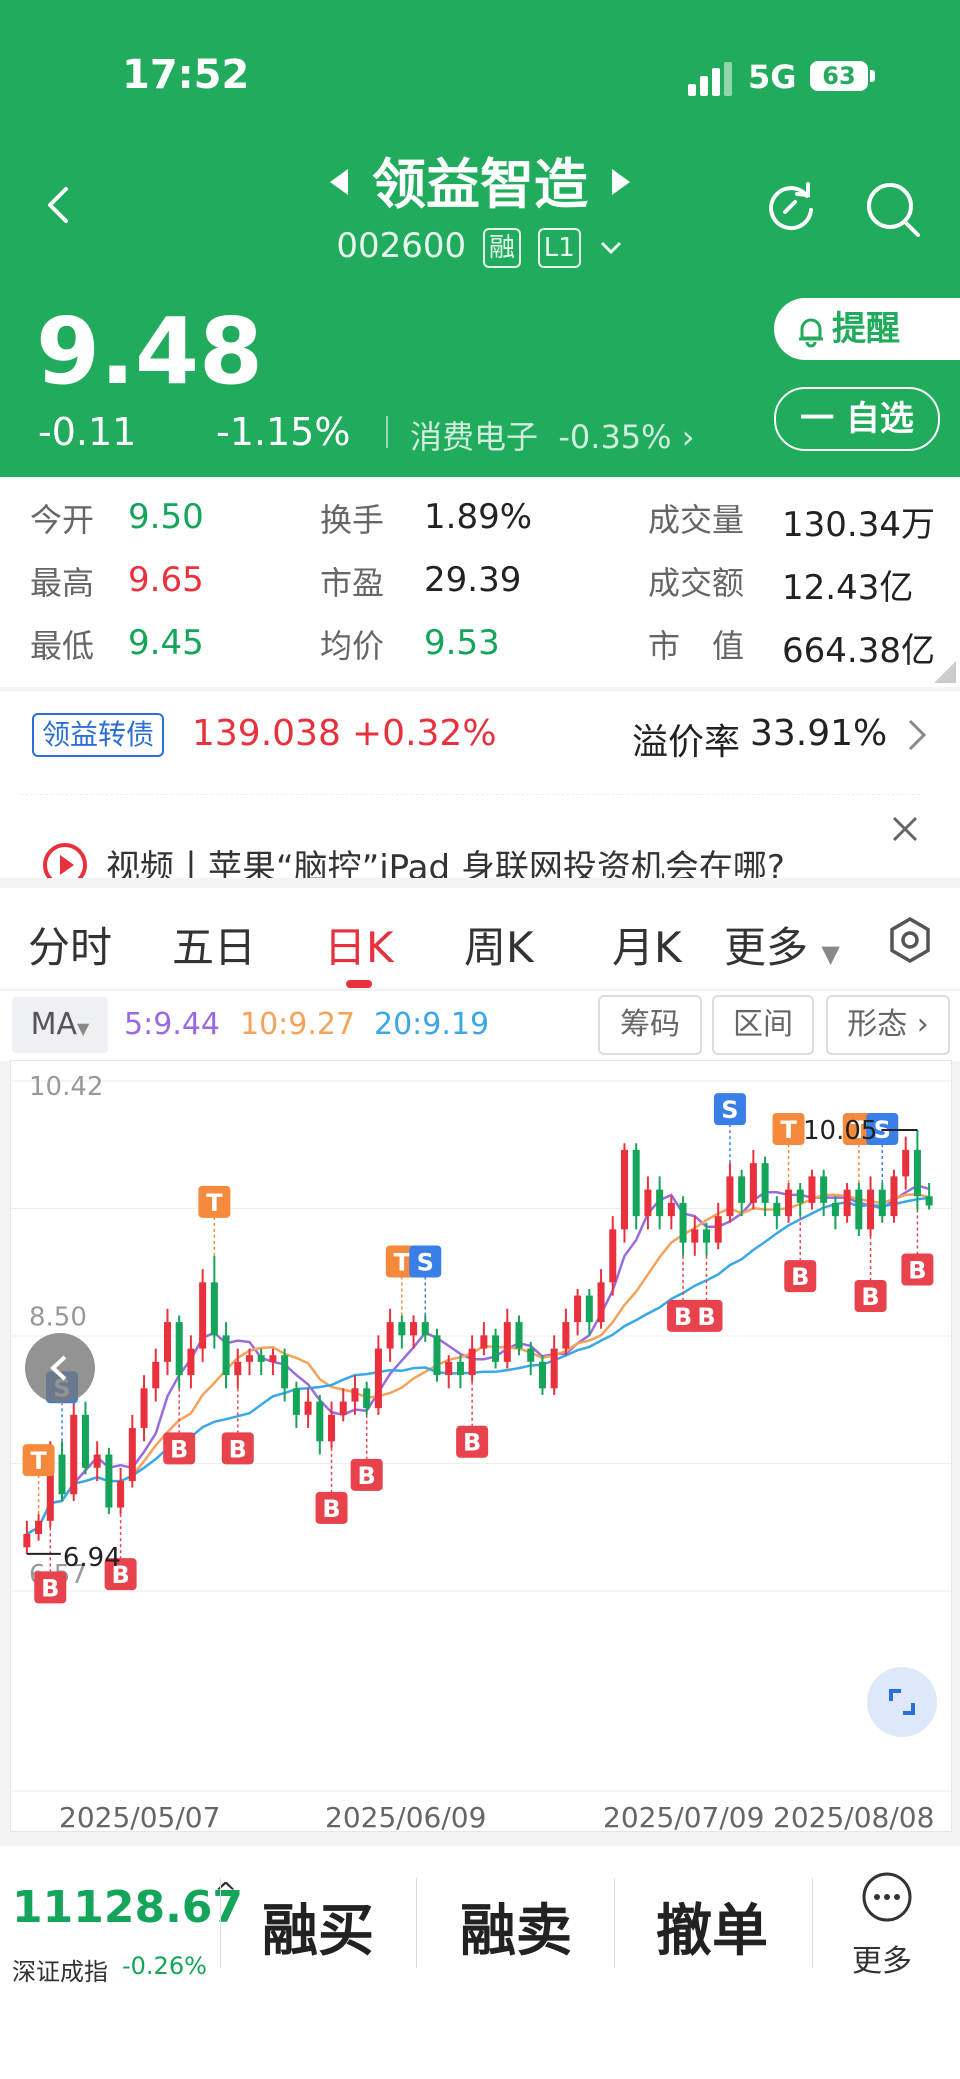 The image size is (960, 2079). I want to click on tab-five-day: 五日, so click(214, 944).